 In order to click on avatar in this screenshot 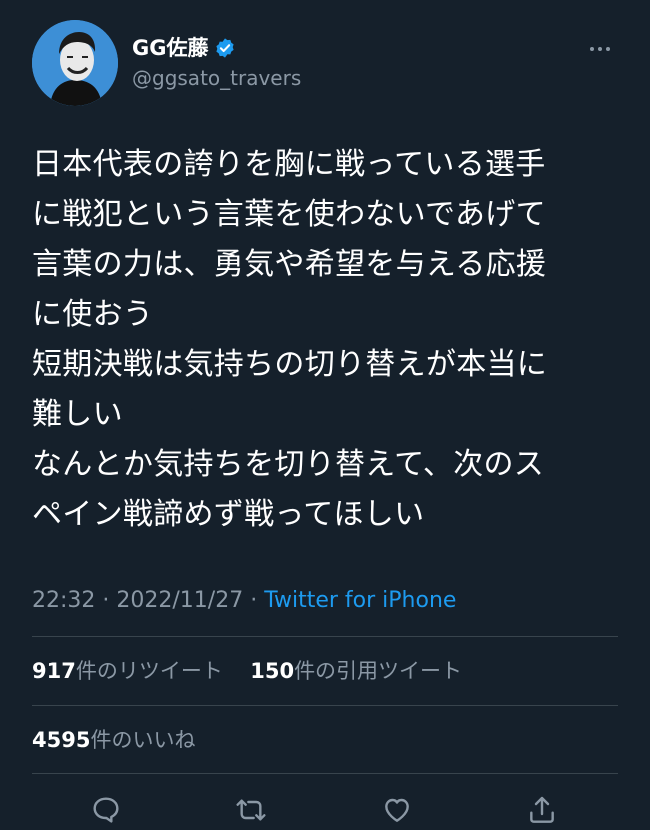, I will do `click(75, 63)`.